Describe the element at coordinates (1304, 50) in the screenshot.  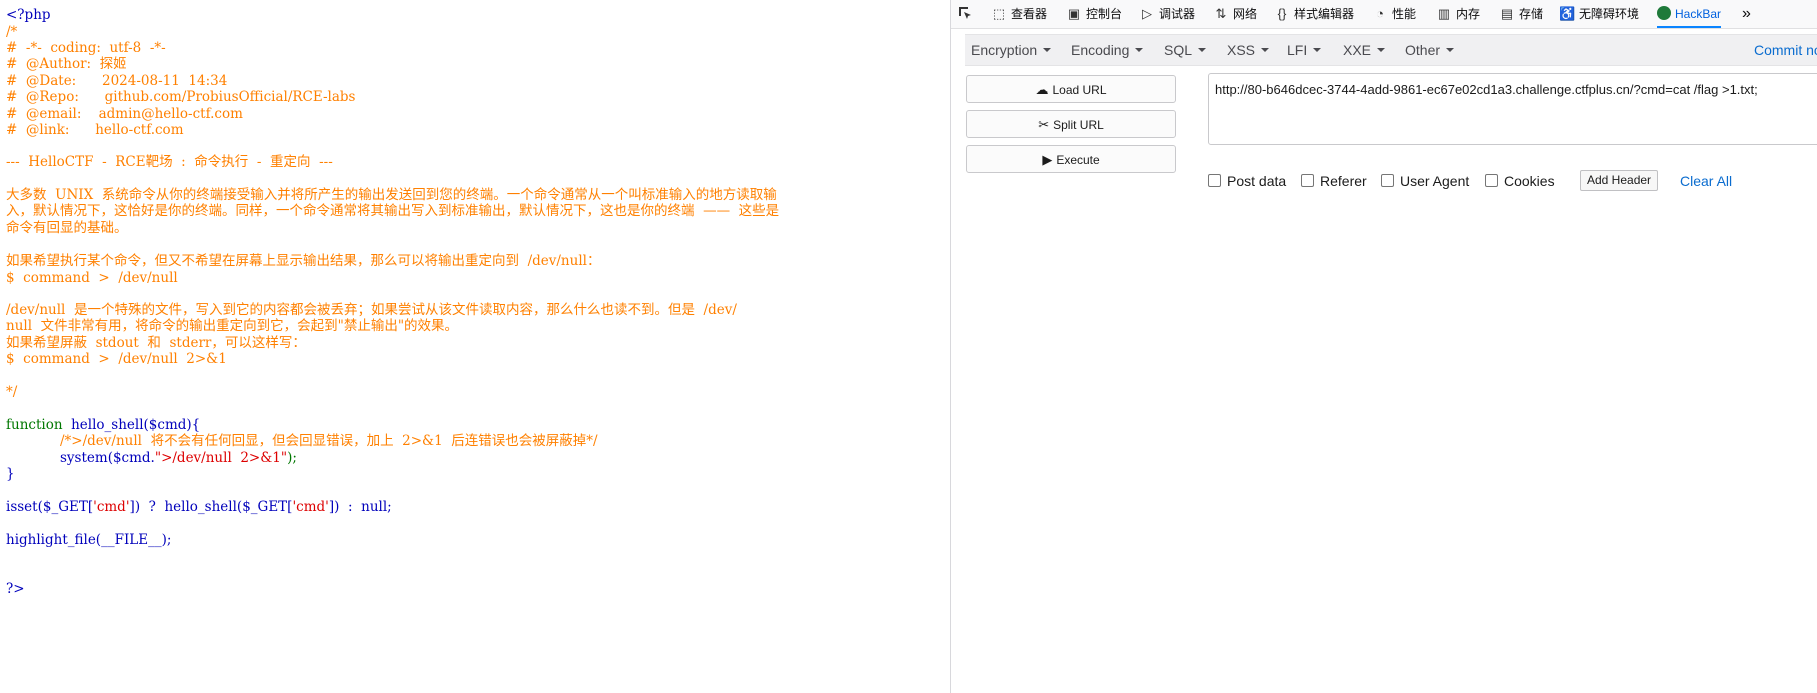
I see `menu-lfi: LFI` at that location.